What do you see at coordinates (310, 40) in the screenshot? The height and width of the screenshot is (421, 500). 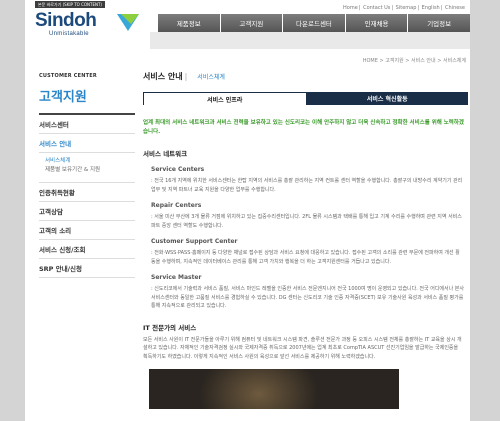 I see `subnav-band` at bounding box center [310, 40].